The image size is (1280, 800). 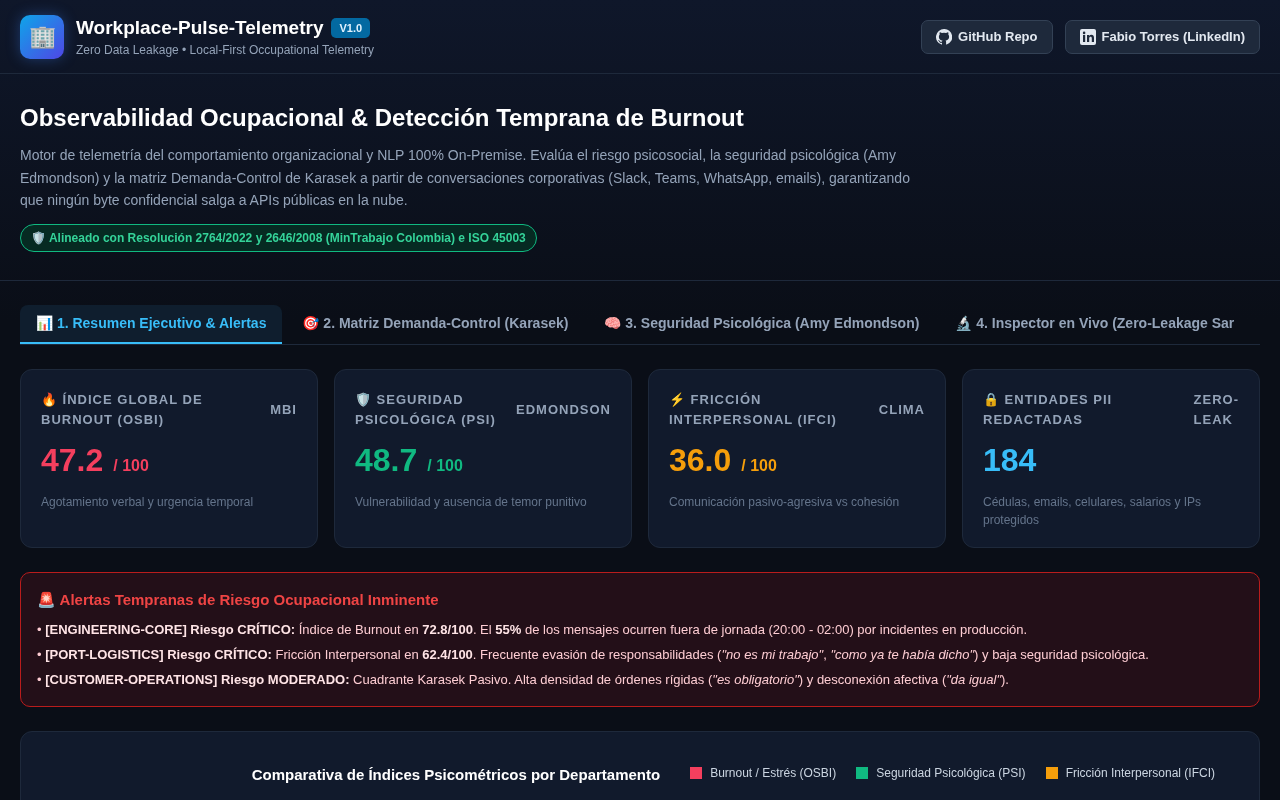 What do you see at coordinates (1162, 36) in the screenshot?
I see `linkedin-link-button: Fabio Torres (LinkedIn)` at bounding box center [1162, 36].